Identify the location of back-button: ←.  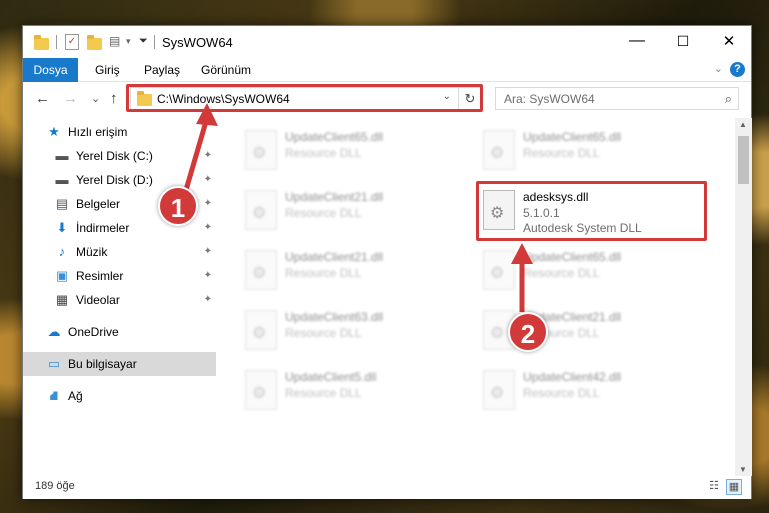
(42, 98).